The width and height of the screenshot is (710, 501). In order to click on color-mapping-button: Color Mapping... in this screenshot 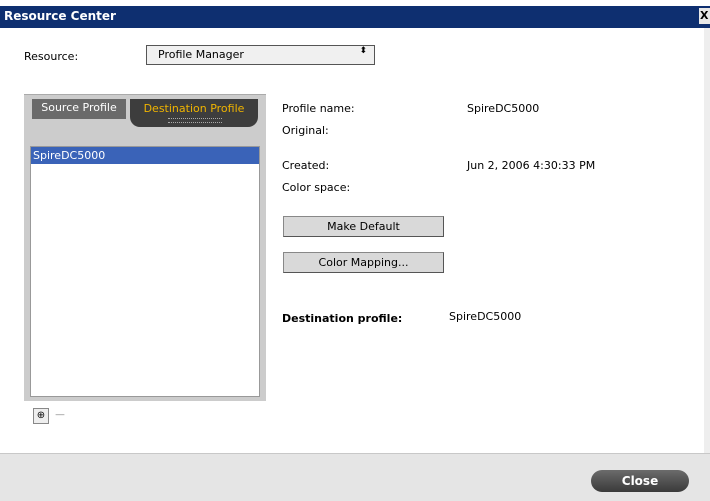, I will do `click(363, 262)`.